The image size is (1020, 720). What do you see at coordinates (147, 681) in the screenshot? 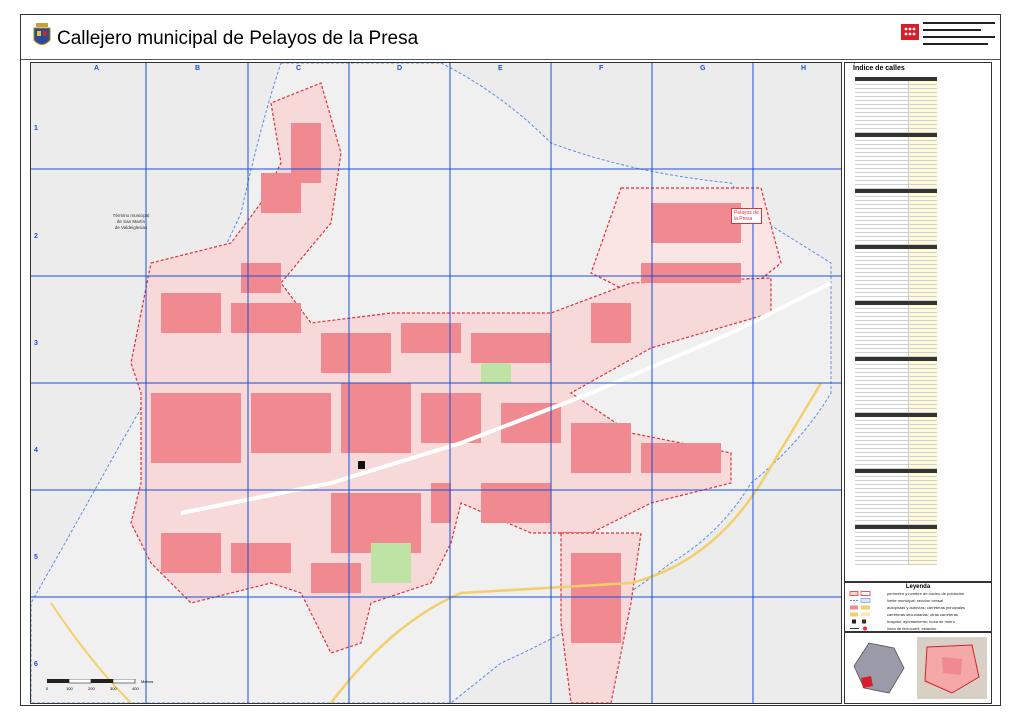
I see `scale-unit: Metros` at bounding box center [147, 681].